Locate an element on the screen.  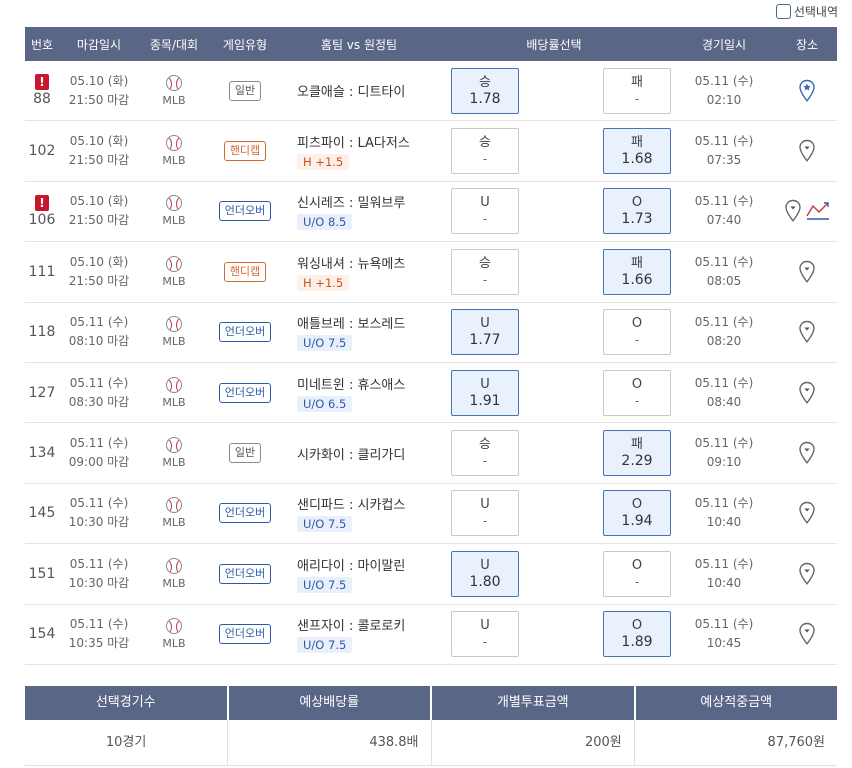
odds-button-left: 승 1.78 is located at coordinates (485, 90).